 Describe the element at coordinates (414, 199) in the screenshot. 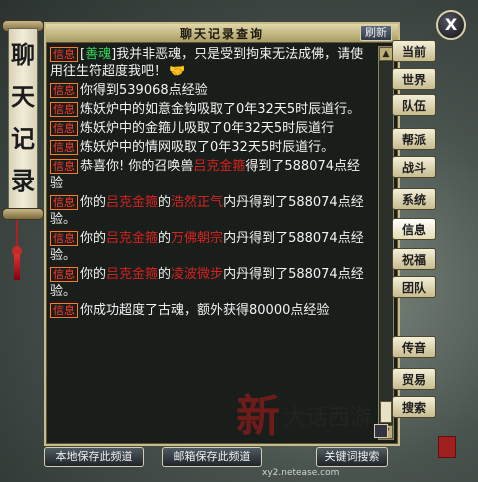

I see `tab-5: 系统` at that location.